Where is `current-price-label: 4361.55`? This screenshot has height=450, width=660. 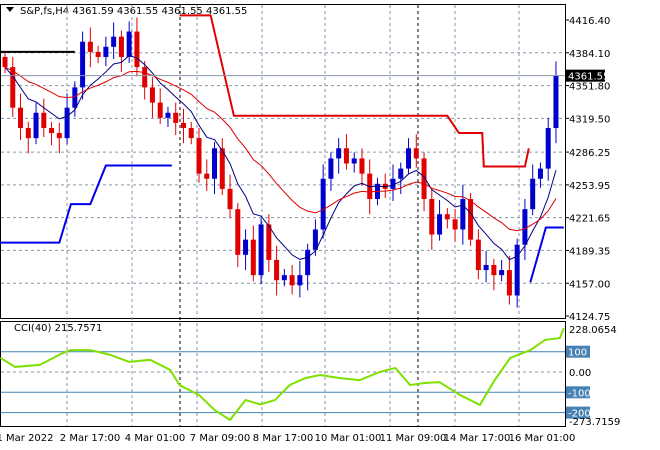
current-price-label: 4361.55 is located at coordinates (588, 77).